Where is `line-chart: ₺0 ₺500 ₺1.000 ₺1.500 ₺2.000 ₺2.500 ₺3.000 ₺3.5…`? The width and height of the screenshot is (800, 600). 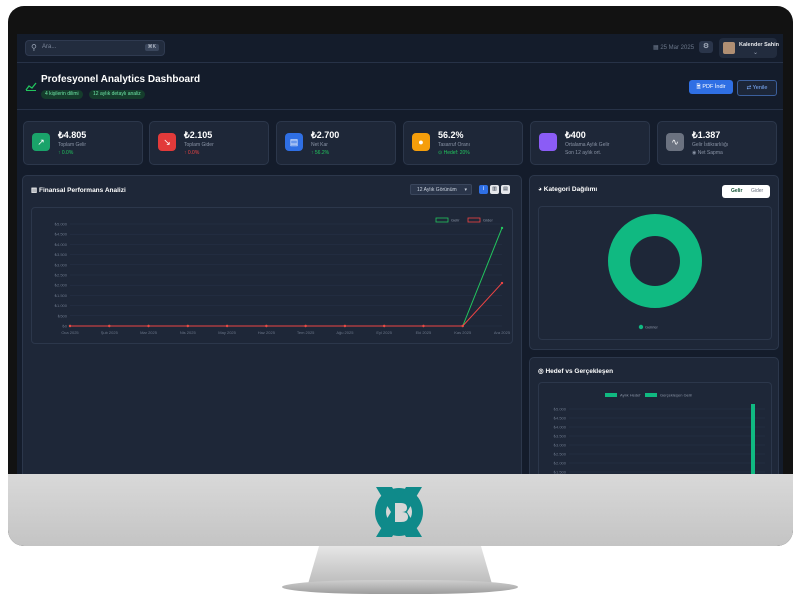
line-chart: ₺0 ₺500 ₺1.000 ₺1.500 ₺2.000 ₺2.500 ₺3.000 ₺3.5… is located at coordinates (282, 276).